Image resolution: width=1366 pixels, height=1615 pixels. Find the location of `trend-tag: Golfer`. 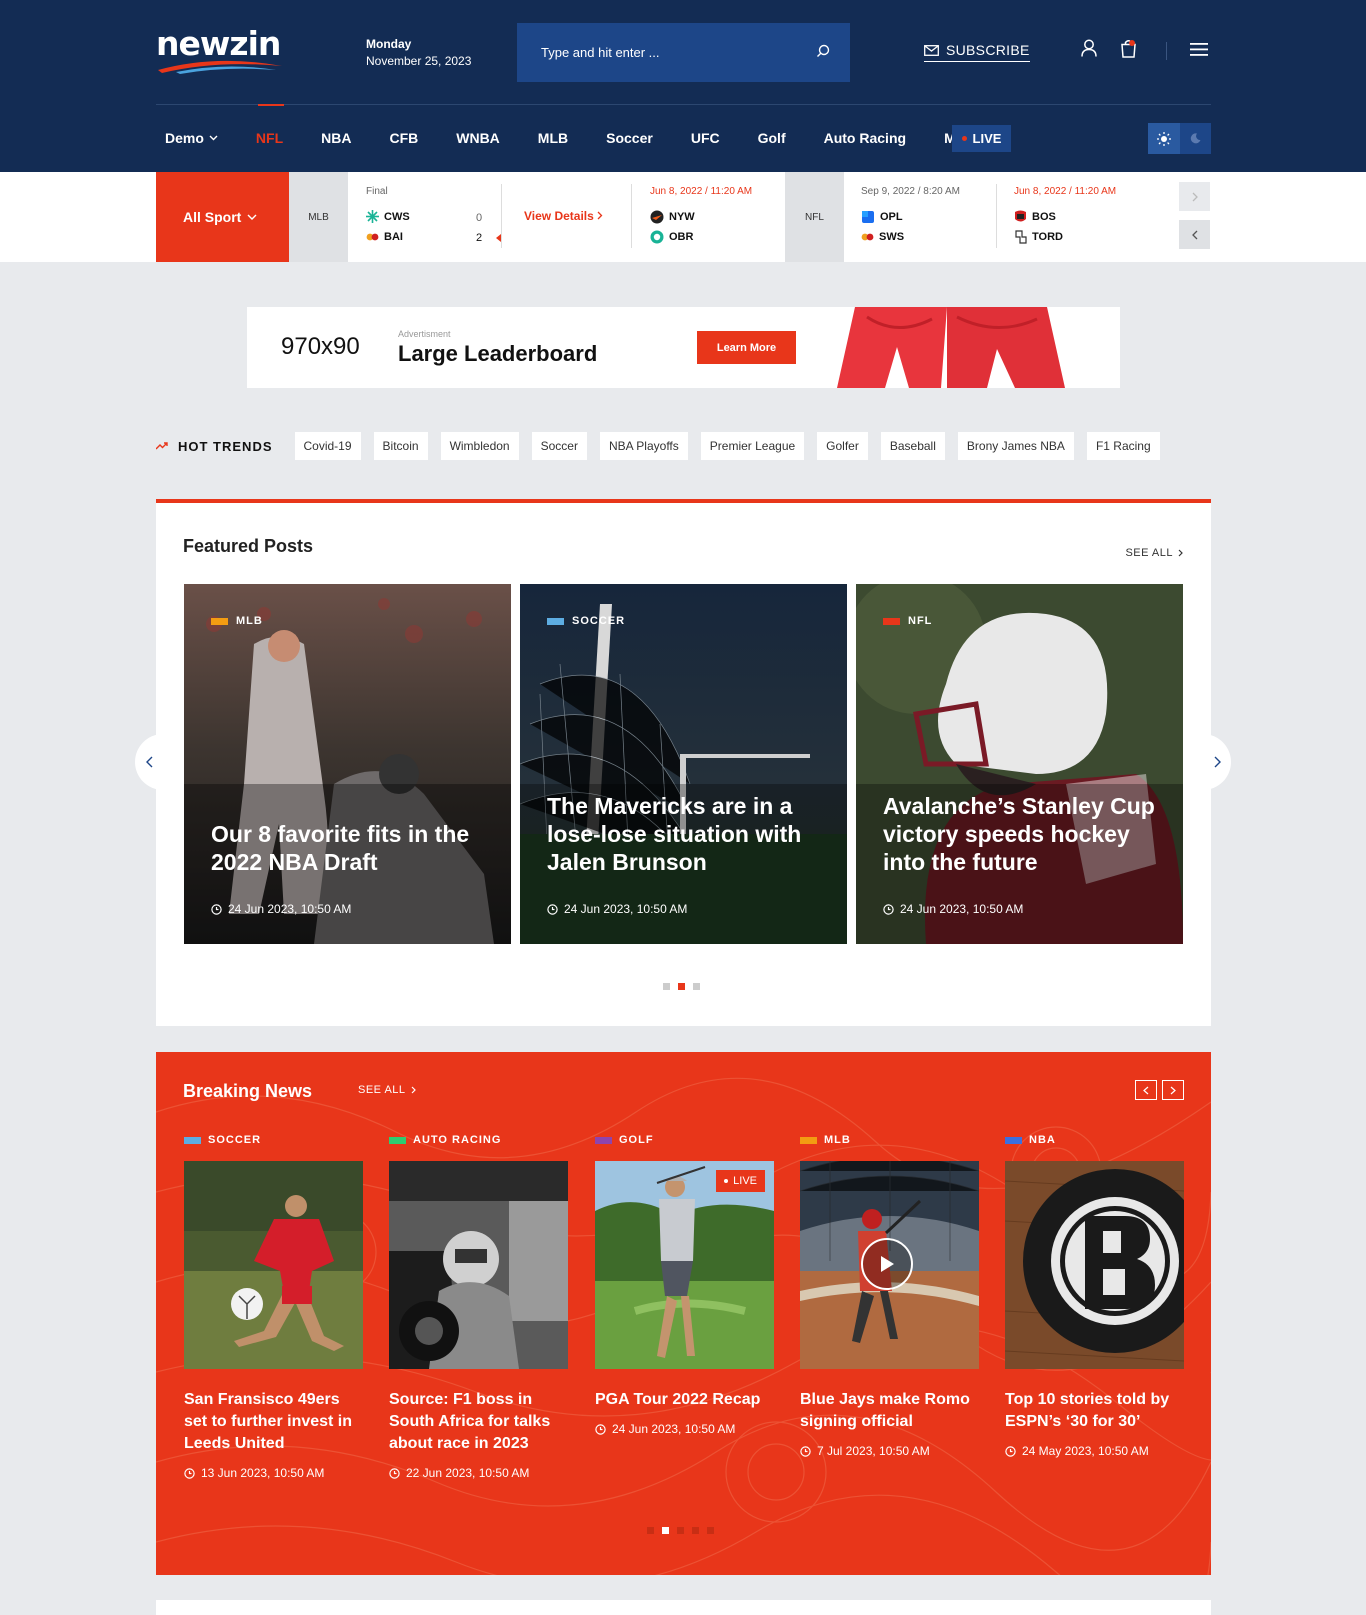

trend-tag: Golfer is located at coordinates (842, 446).